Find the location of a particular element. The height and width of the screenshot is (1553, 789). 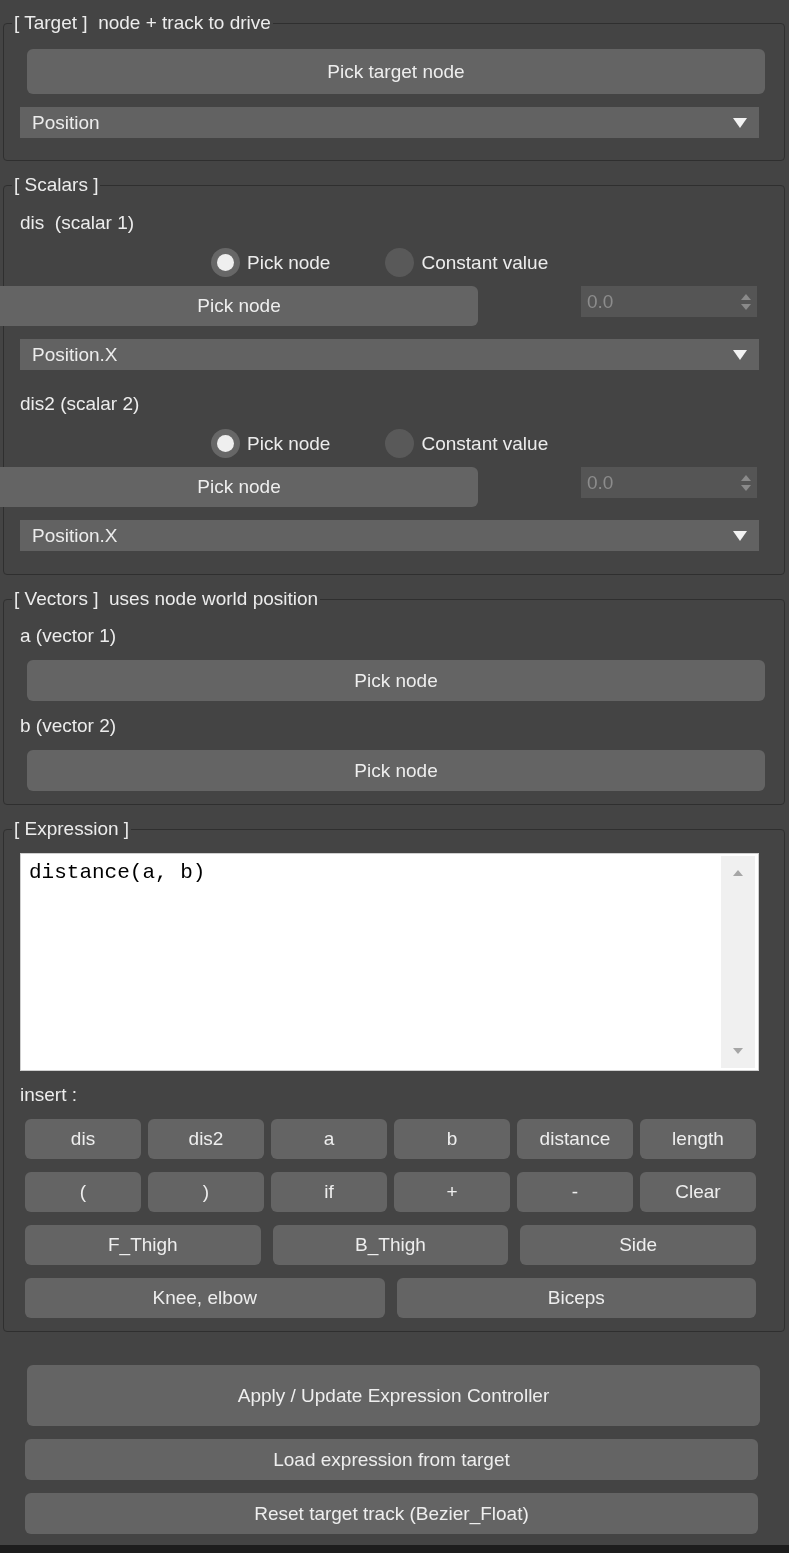

insert-button: dis is located at coordinates (83, 1139).